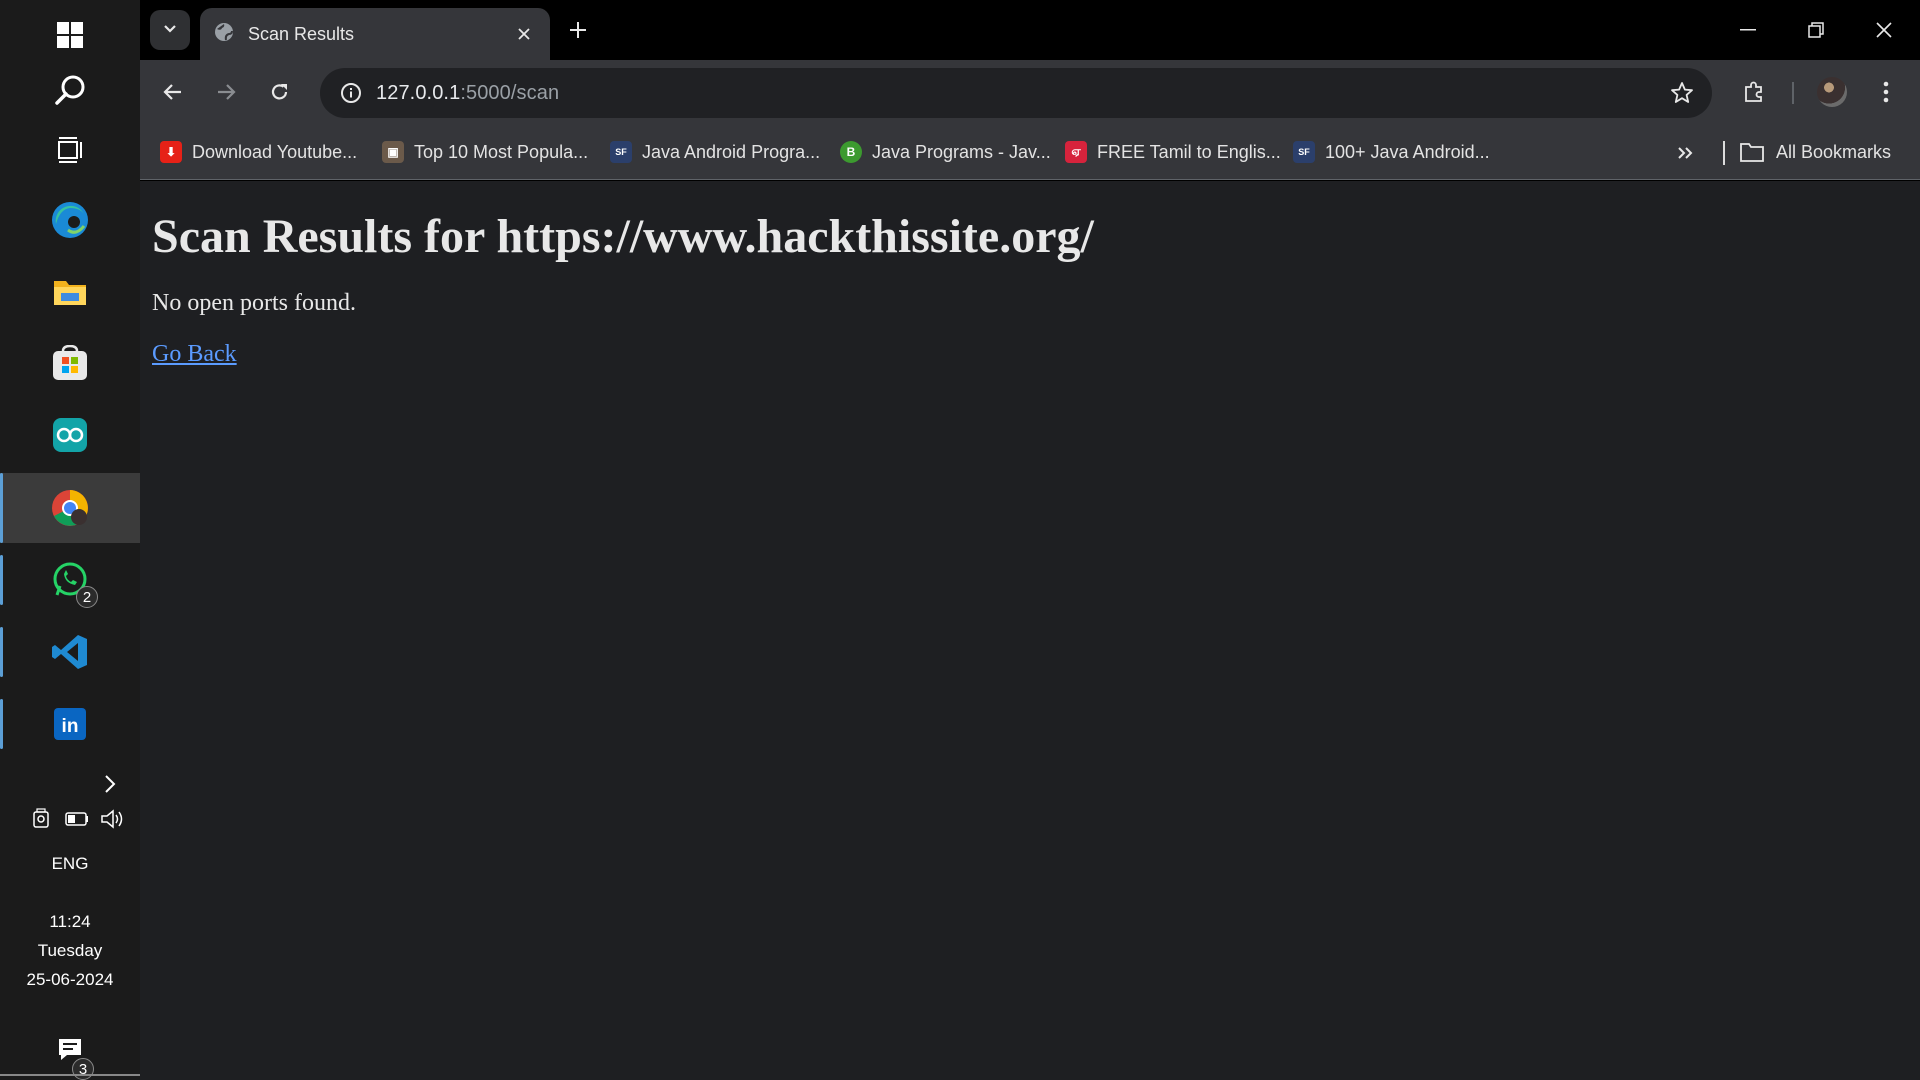  I want to click on bookmark-star-button, so click(1682, 93).